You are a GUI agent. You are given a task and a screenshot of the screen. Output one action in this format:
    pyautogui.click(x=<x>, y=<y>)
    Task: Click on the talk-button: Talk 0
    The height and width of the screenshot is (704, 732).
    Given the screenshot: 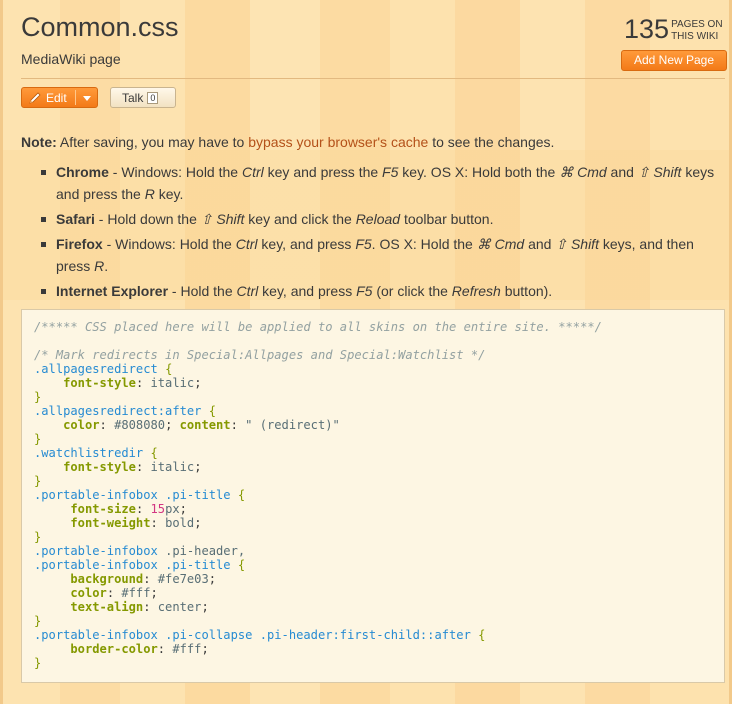 What is the action you would take?
    pyautogui.click(x=143, y=97)
    